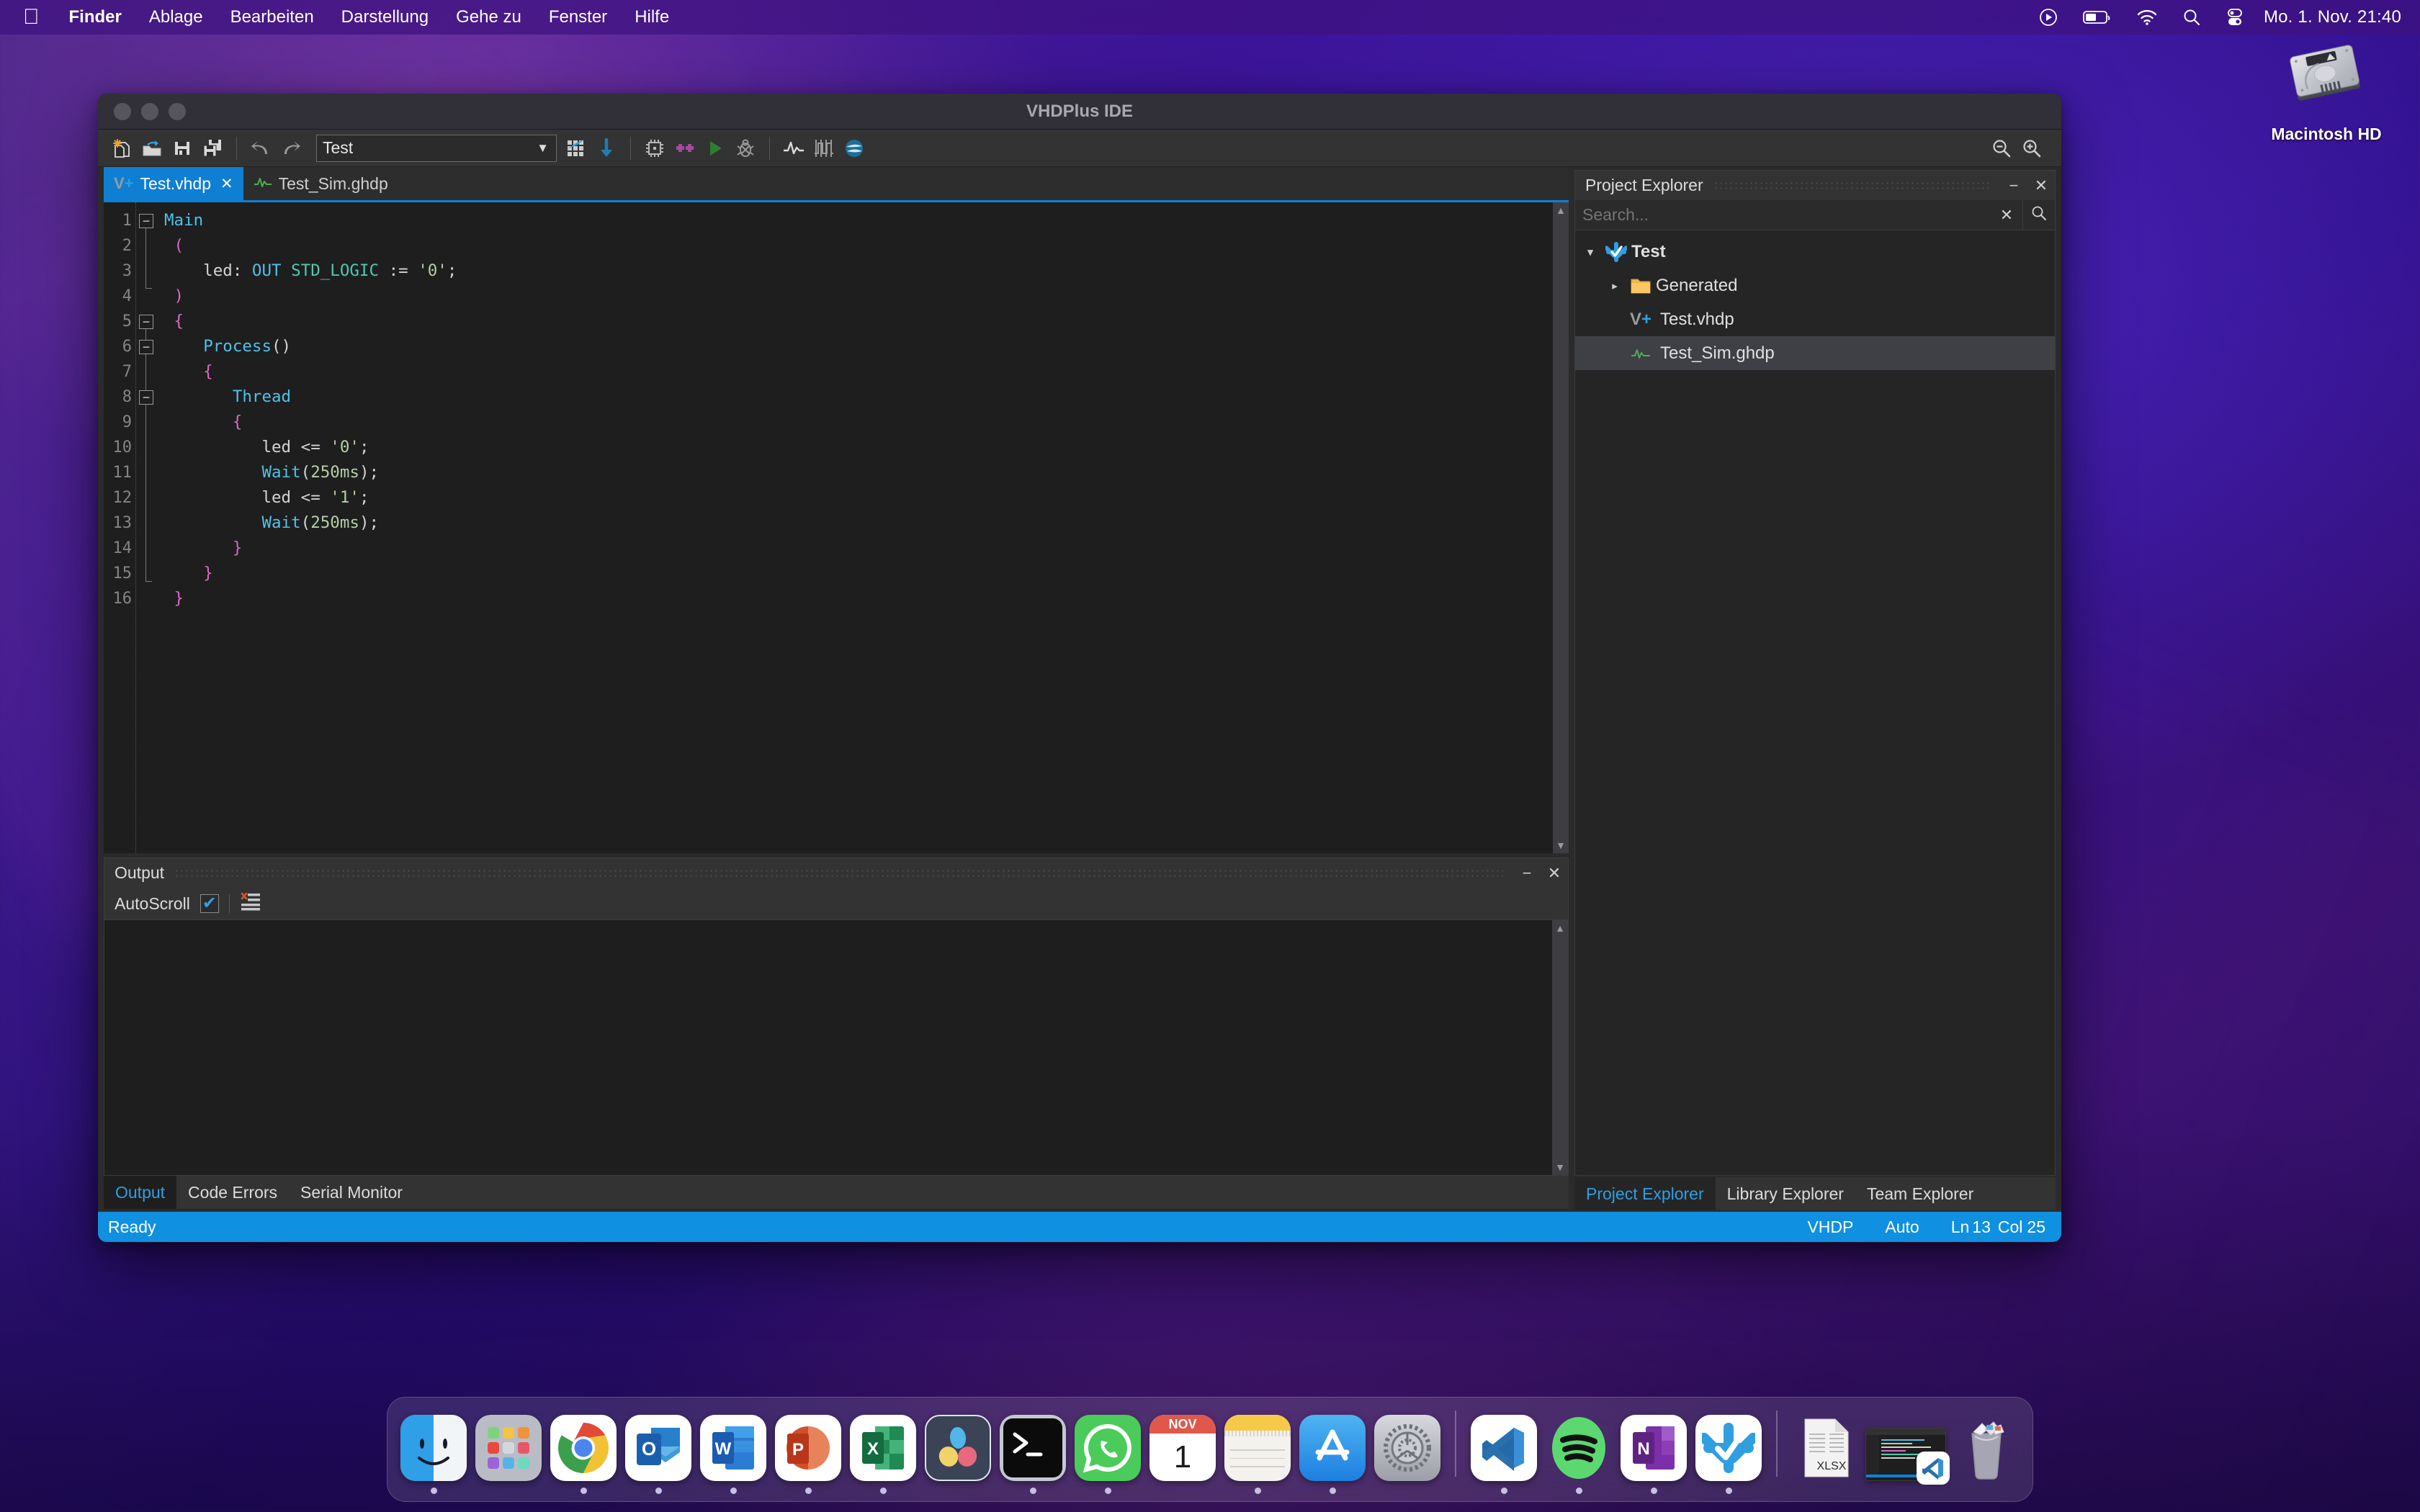  I want to click on simulation-button, so click(794, 148).